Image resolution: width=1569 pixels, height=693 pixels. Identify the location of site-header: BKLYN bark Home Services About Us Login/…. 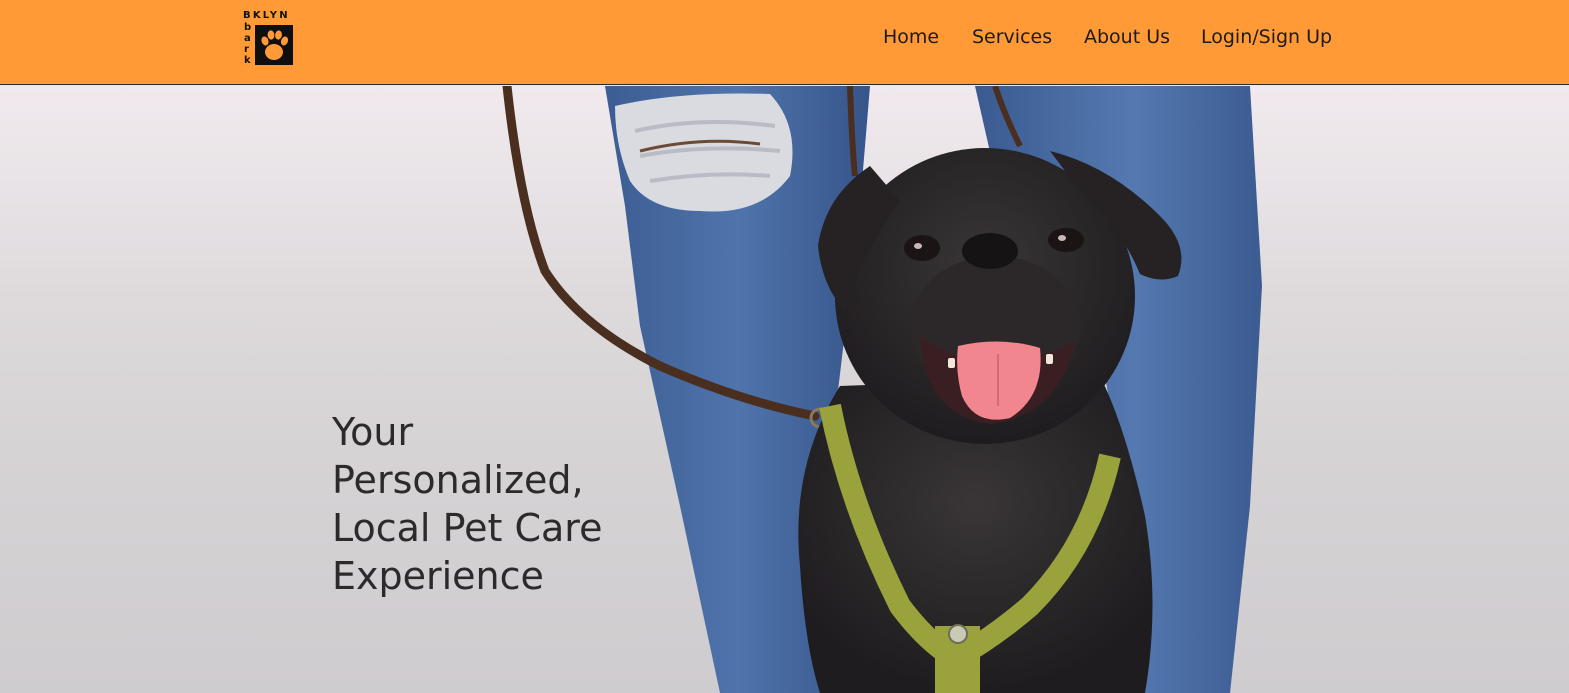
(784, 42).